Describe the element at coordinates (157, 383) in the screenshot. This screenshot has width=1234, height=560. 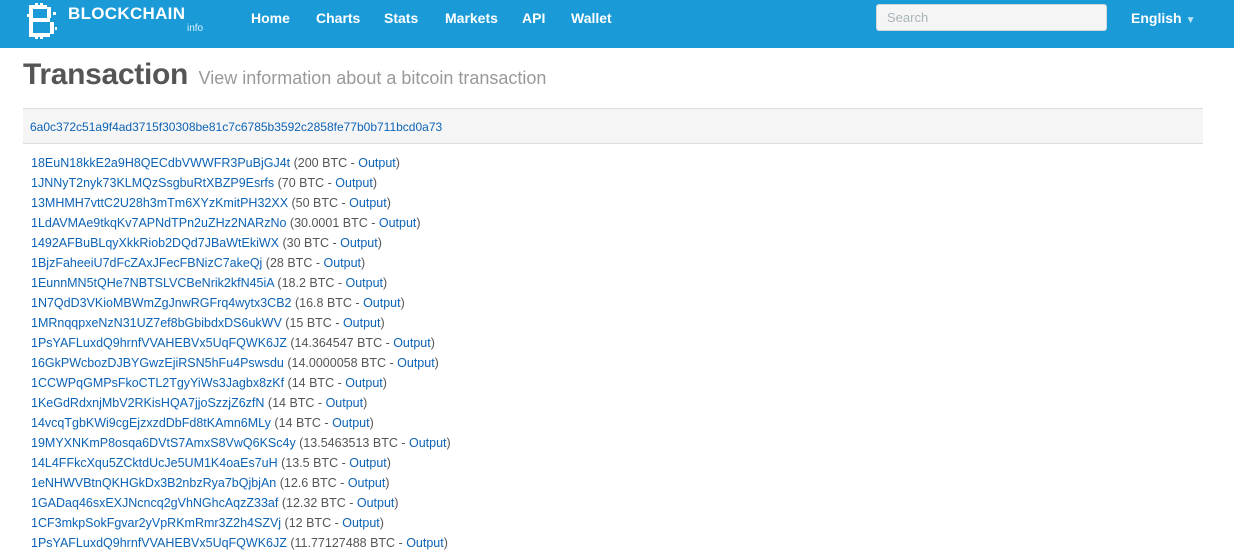
I see `output-address-link: 1CCWPqGMPsFkoCTL2TgyYiWs3Jagbx8zKf` at that location.